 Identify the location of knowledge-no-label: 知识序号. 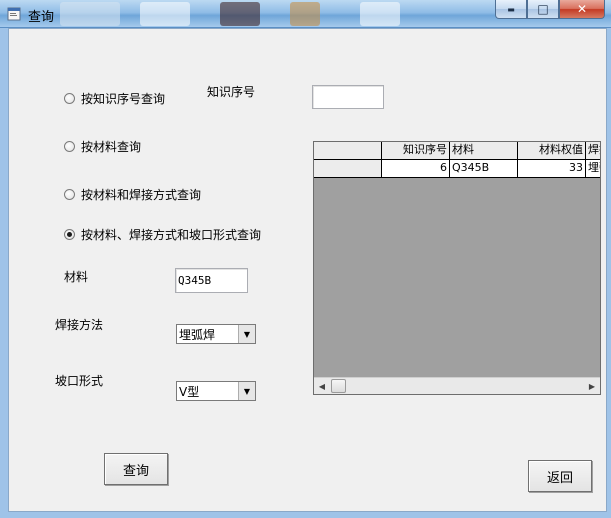
(231, 92).